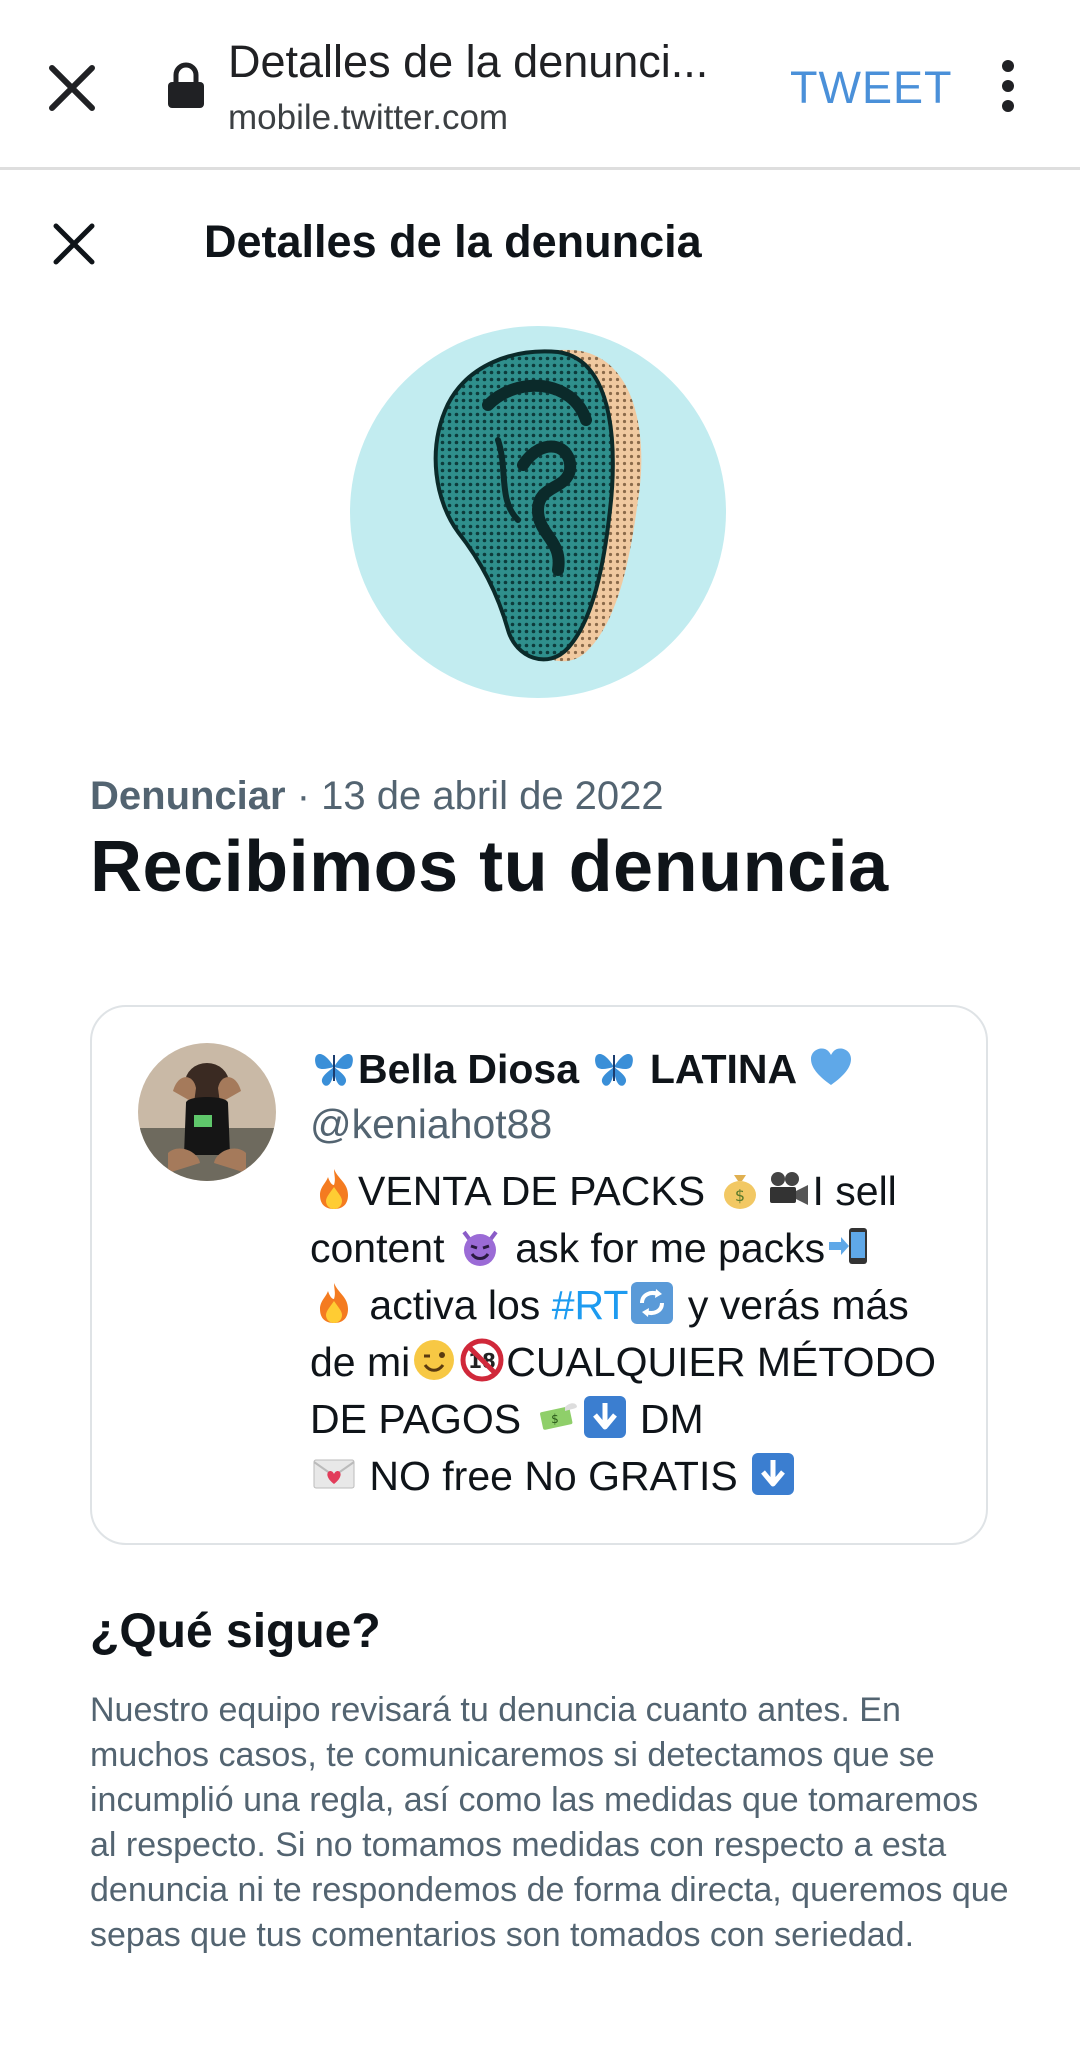 The image size is (1080, 2052). I want to click on blue-heart-icon, so click(830, 1066).